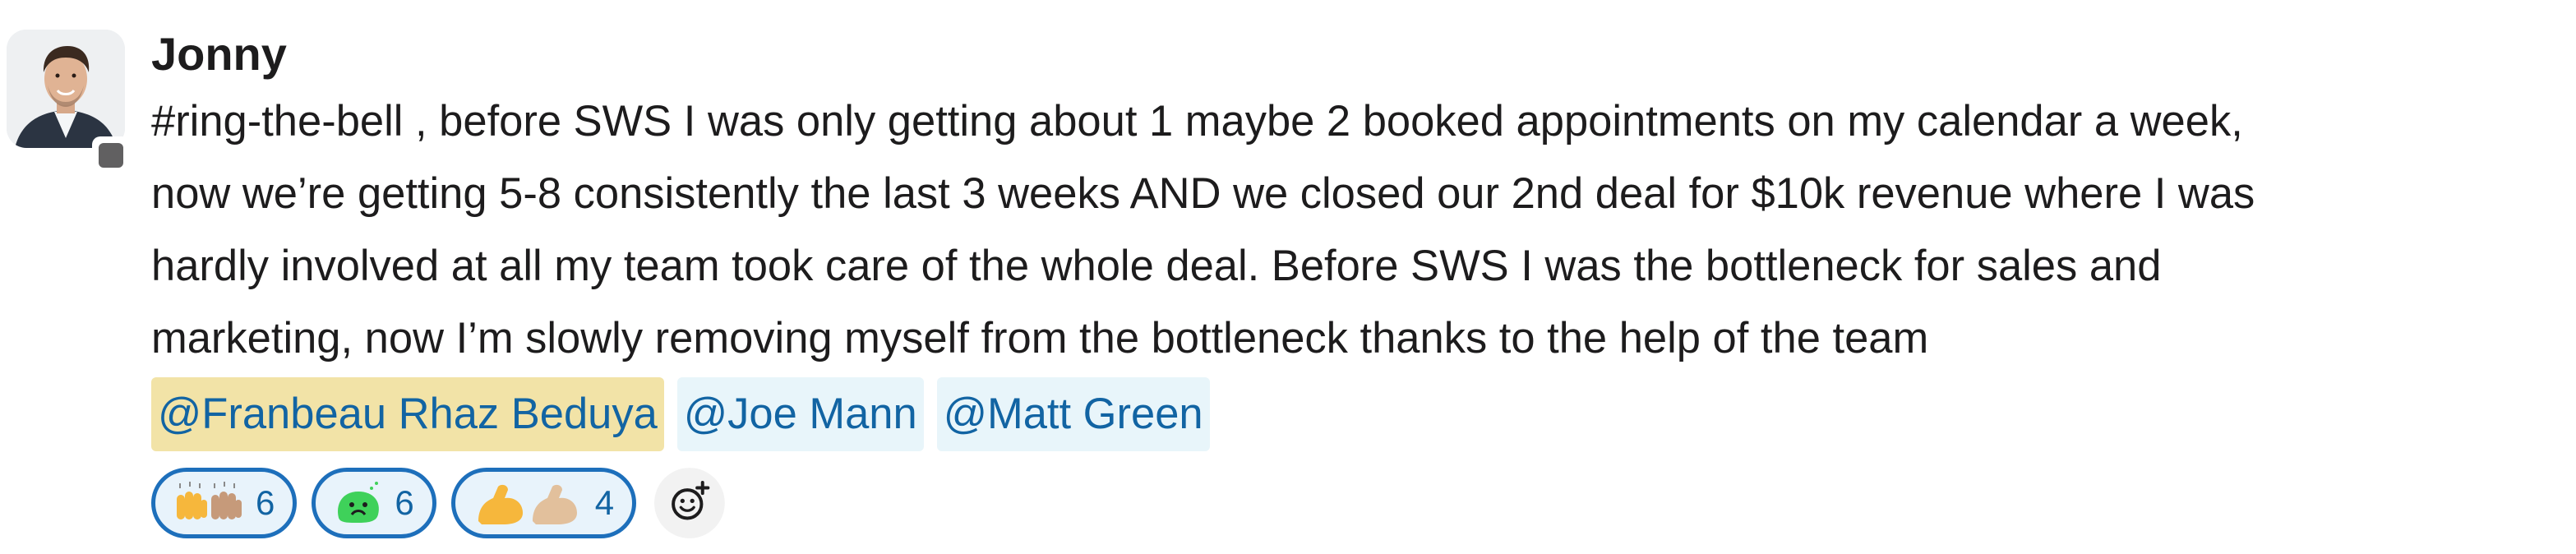 Image resolution: width=2576 pixels, height=554 pixels. What do you see at coordinates (208, 503) in the screenshot?
I see `raised-hands-icon` at bounding box center [208, 503].